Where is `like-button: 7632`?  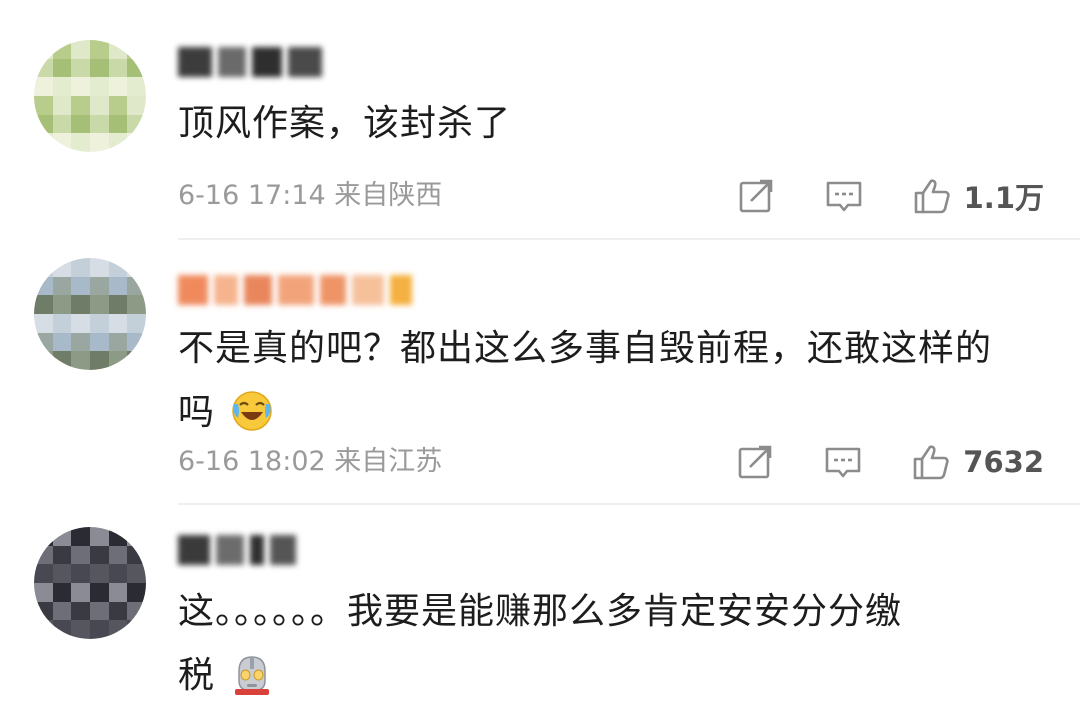 like-button: 7632 is located at coordinates (977, 462).